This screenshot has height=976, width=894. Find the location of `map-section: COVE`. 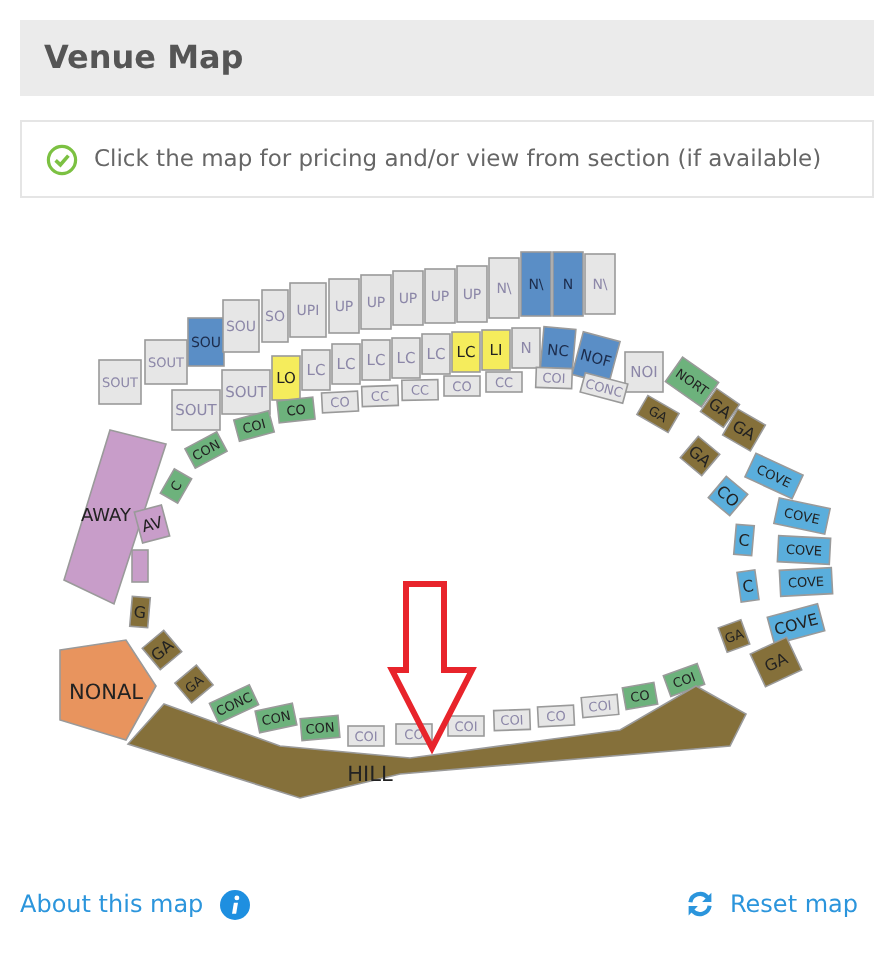

map-section: COVE is located at coordinates (796, 624).